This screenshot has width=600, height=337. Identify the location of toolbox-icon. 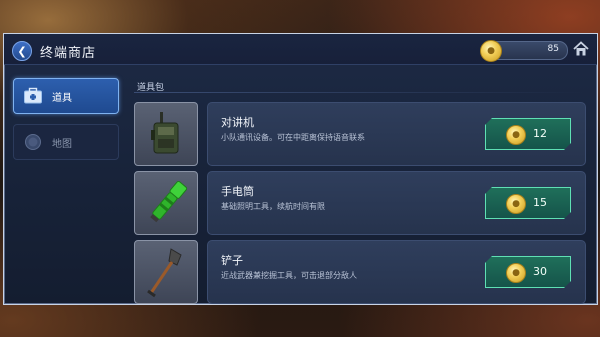
(33, 95).